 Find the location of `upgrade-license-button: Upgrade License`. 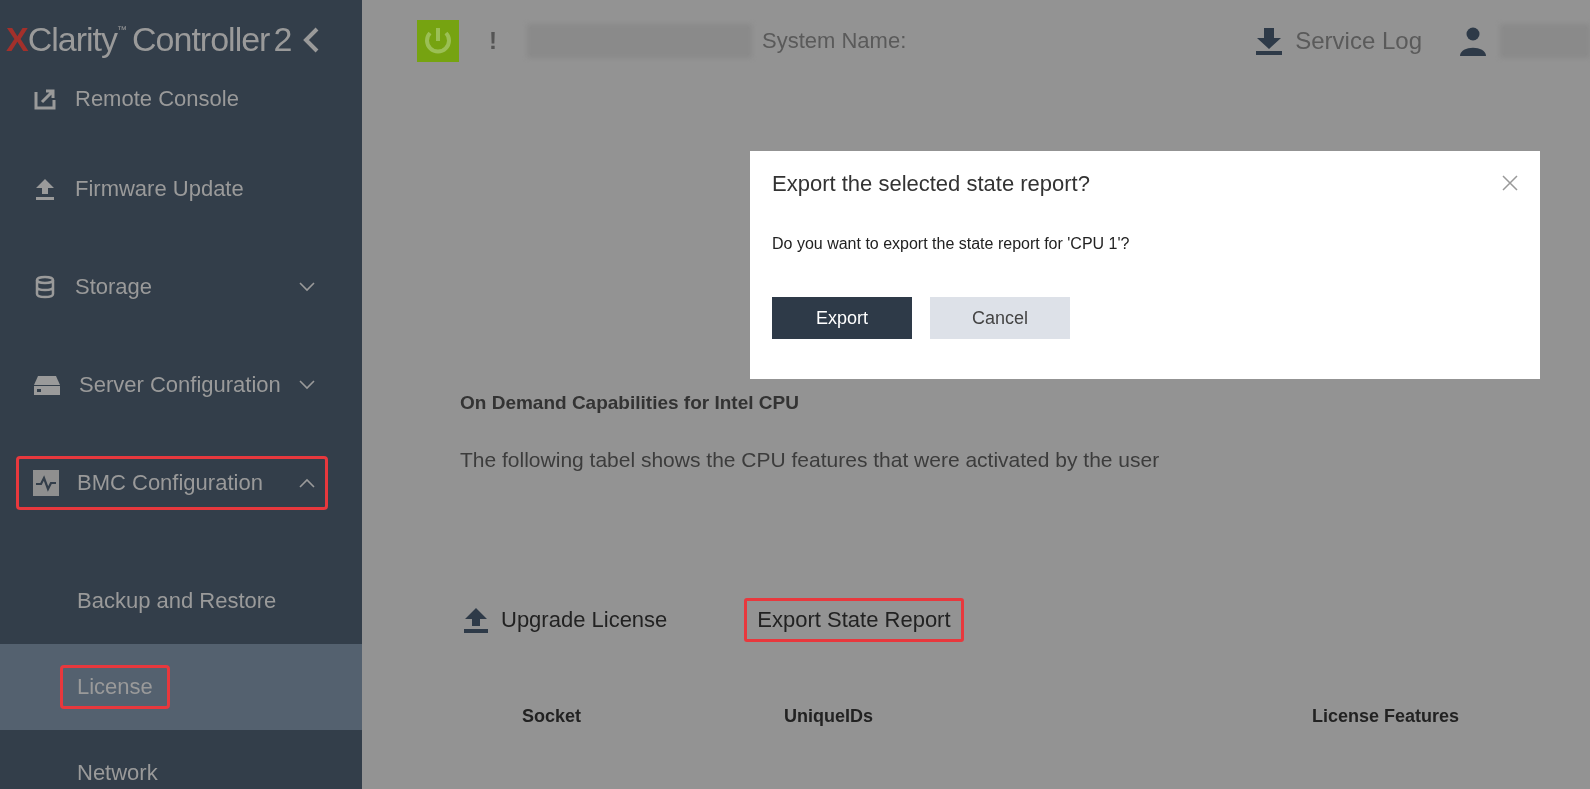

upgrade-license-button: Upgrade License is located at coordinates (570, 620).